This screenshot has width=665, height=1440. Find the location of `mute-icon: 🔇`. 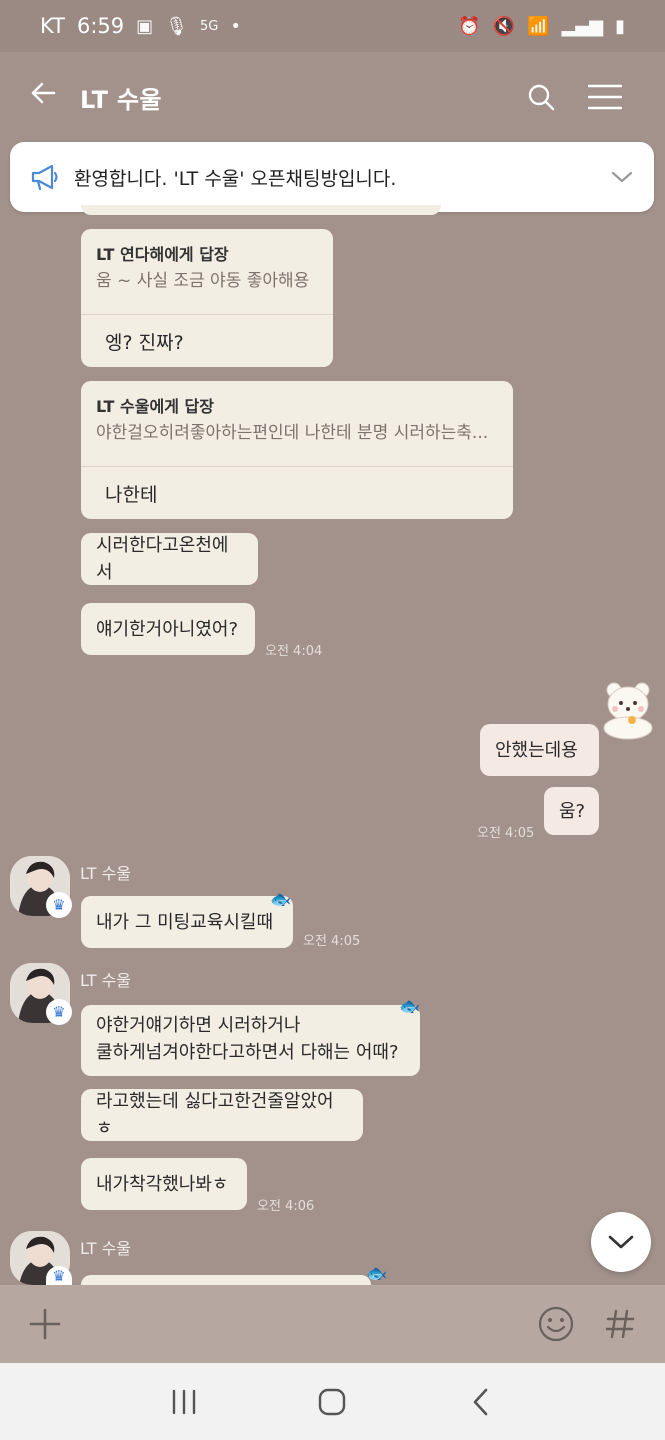

mute-icon: 🔇 is located at coordinates (504, 26).